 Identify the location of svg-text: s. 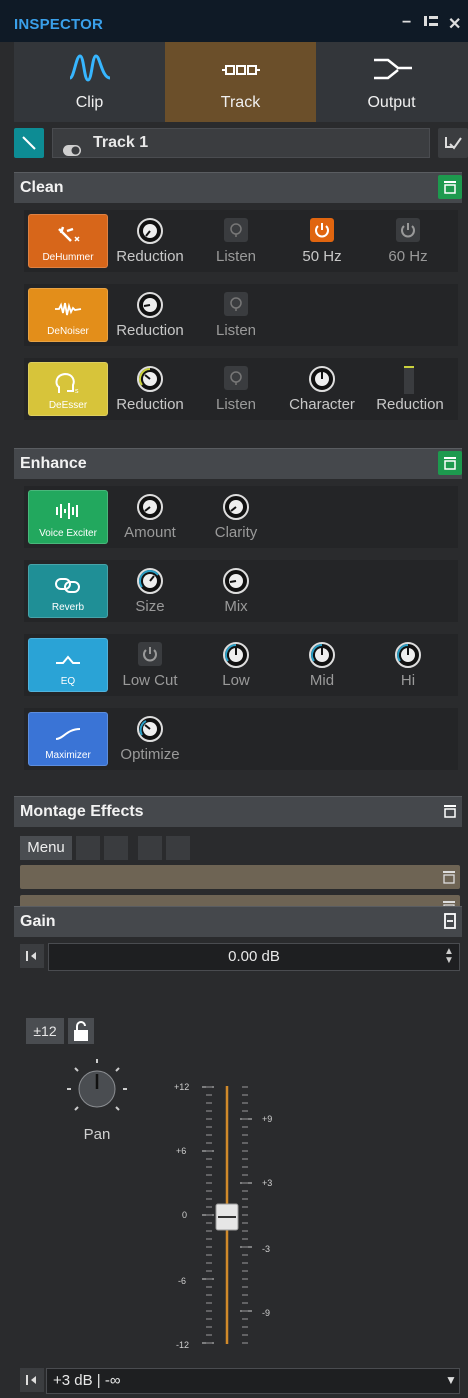
(77, 391).